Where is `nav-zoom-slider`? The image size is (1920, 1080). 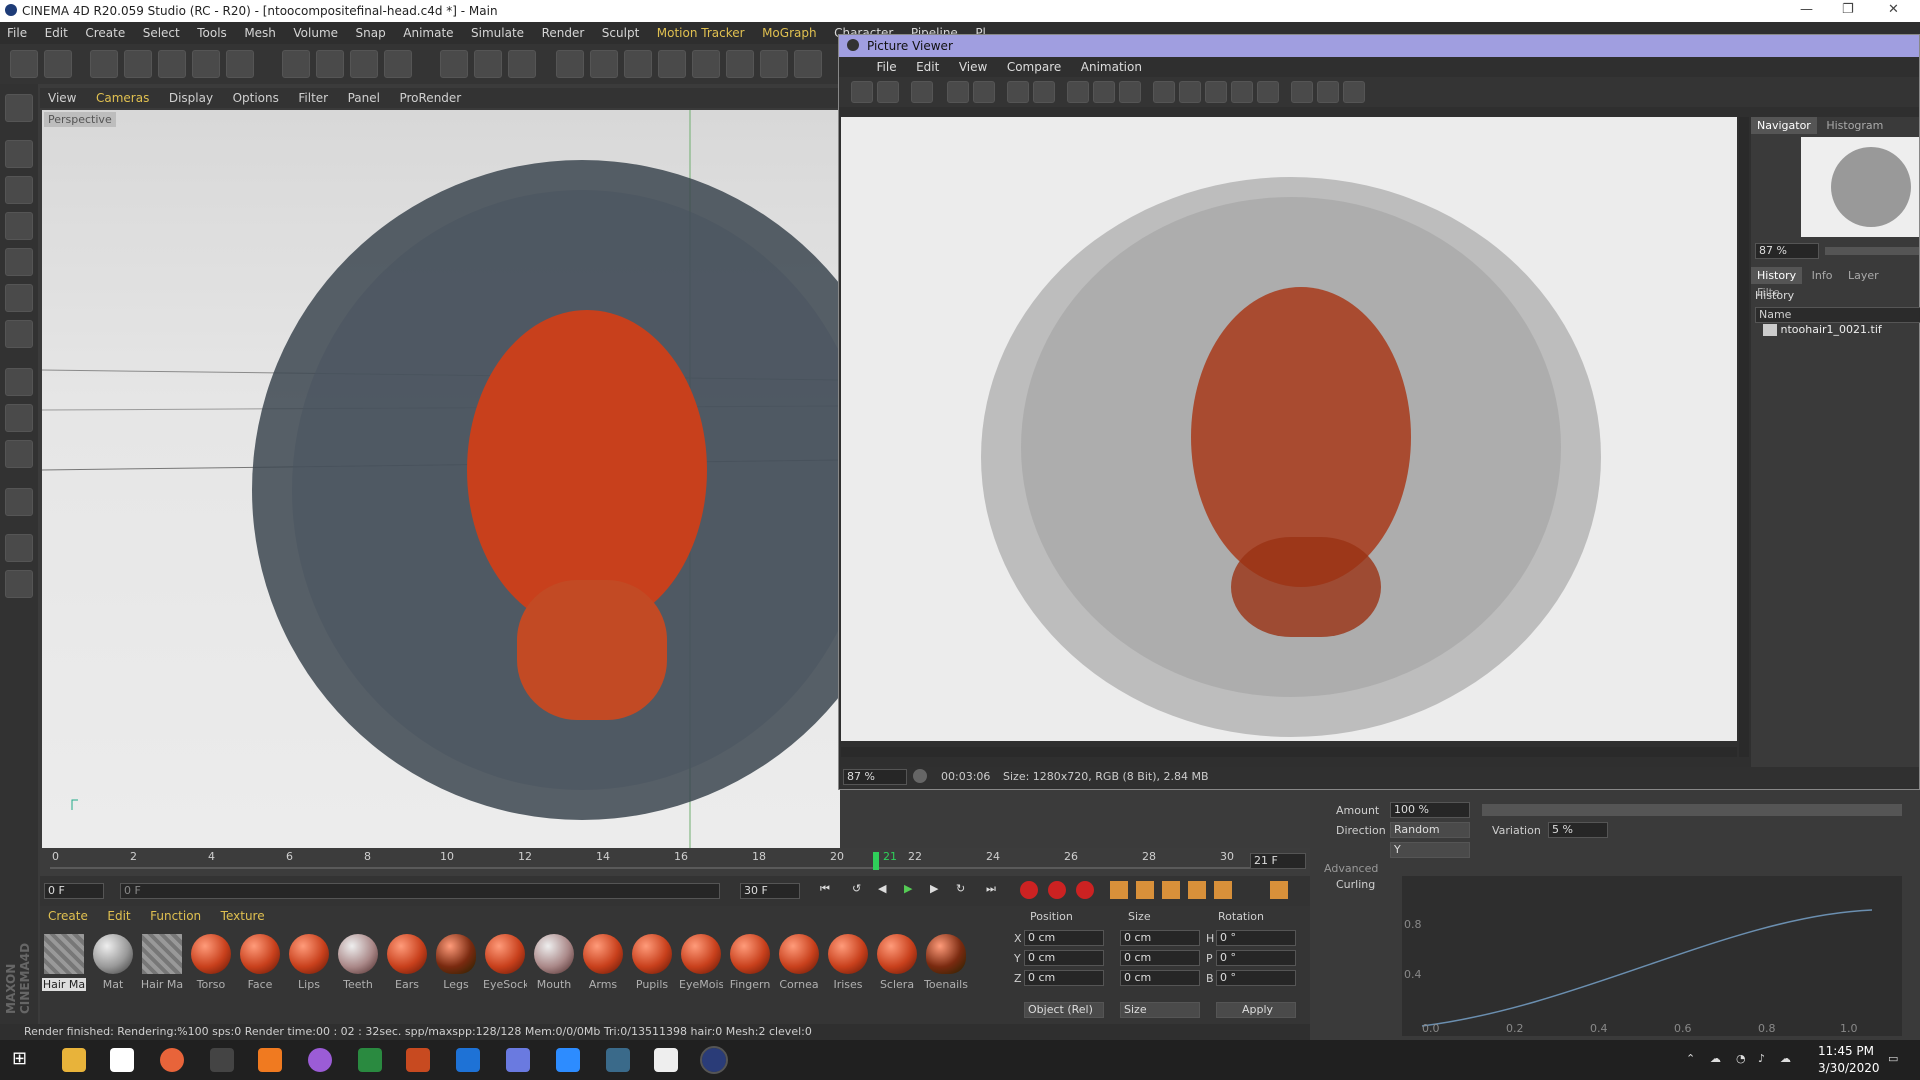 nav-zoom-slider is located at coordinates (1872, 251).